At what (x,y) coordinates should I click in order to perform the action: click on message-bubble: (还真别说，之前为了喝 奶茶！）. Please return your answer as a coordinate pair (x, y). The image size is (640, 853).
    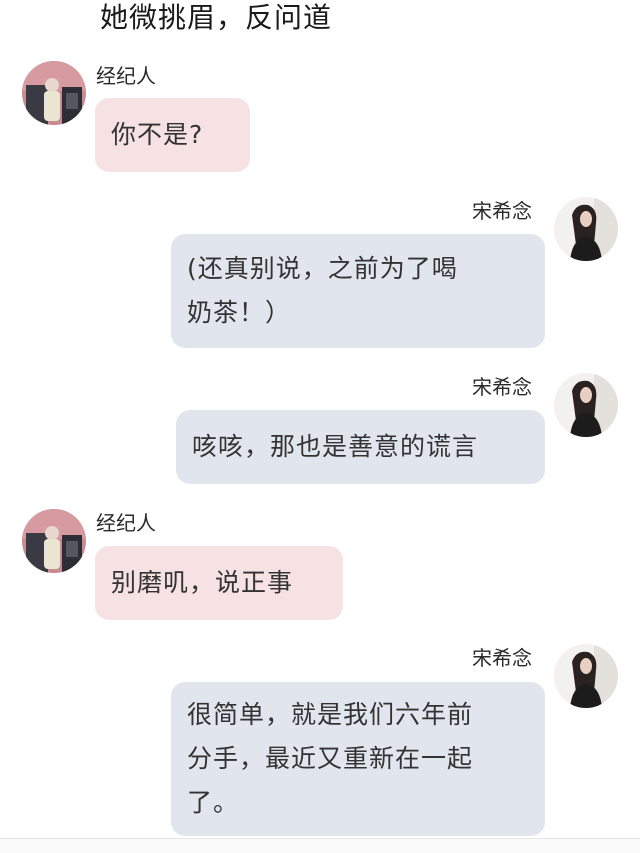
    Looking at the image, I should click on (358, 291).